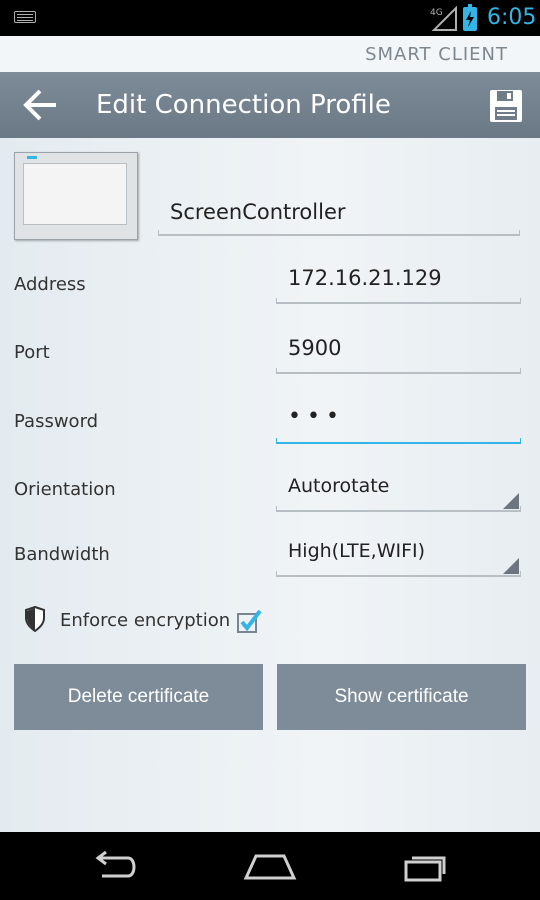 Image resolution: width=540 pixels, height=900 pixels. I want to click on panel-display, so click(75, 194).